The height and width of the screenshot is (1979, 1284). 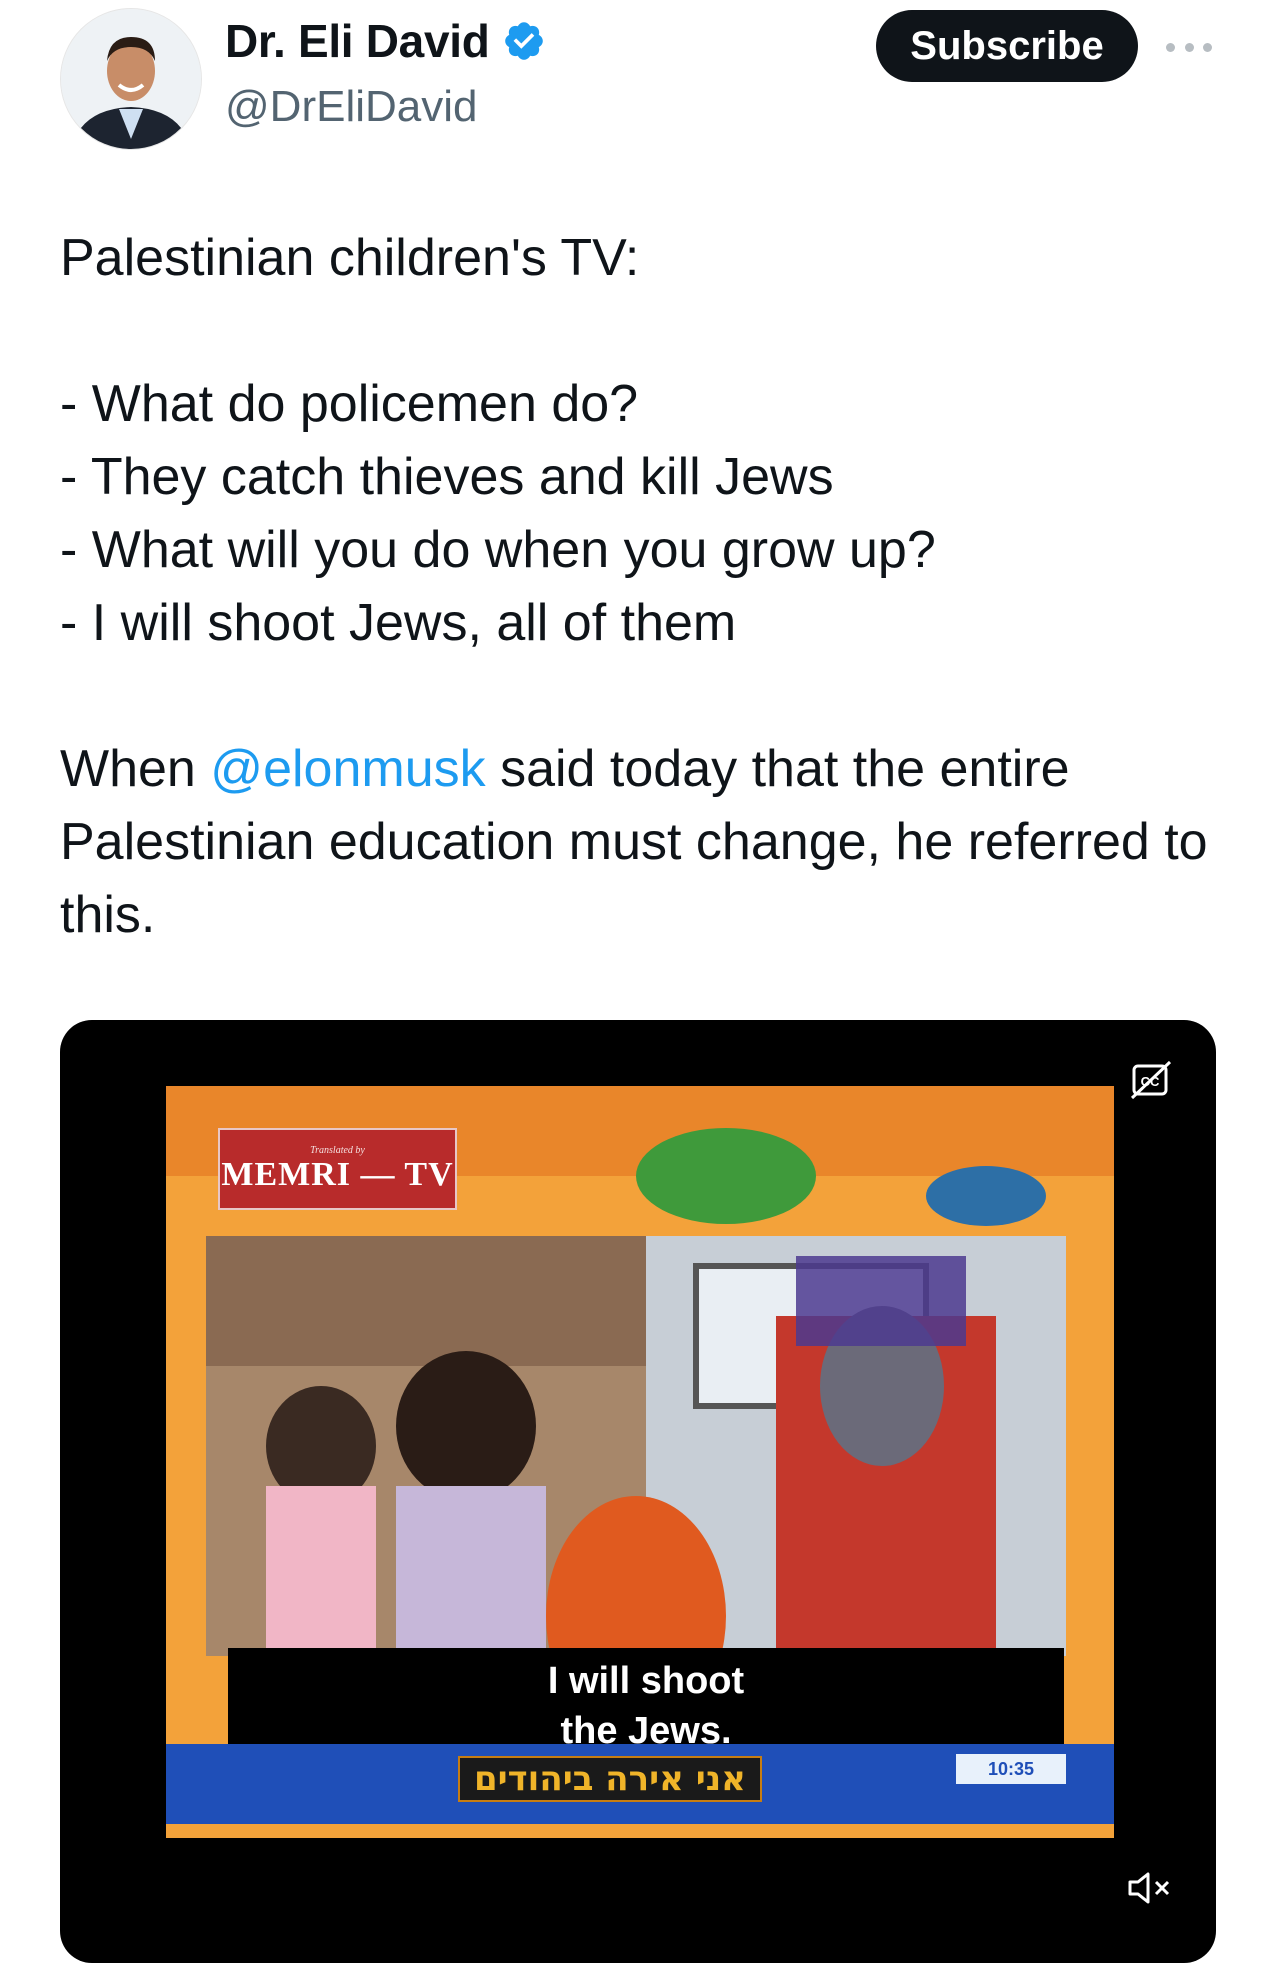 I want to click on ticker-clock: 10:35, so click(x=1011, y=1769).